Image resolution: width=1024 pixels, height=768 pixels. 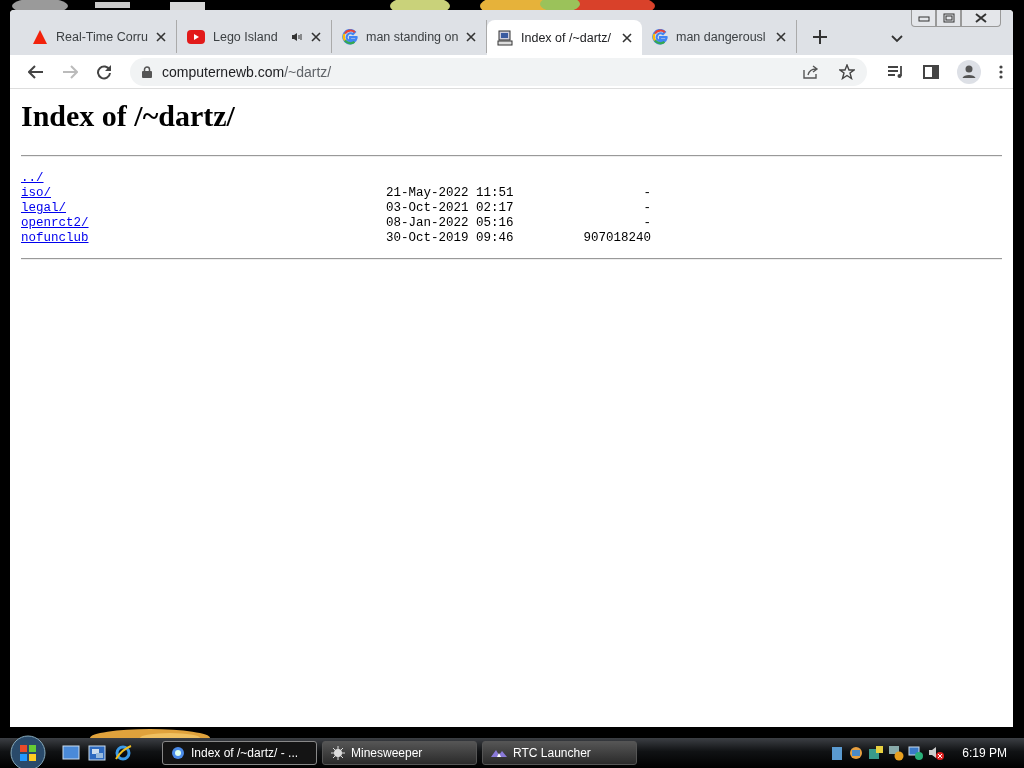 I want to click on browser-tab: Real-Time Corru, so click(x=99, y=36).